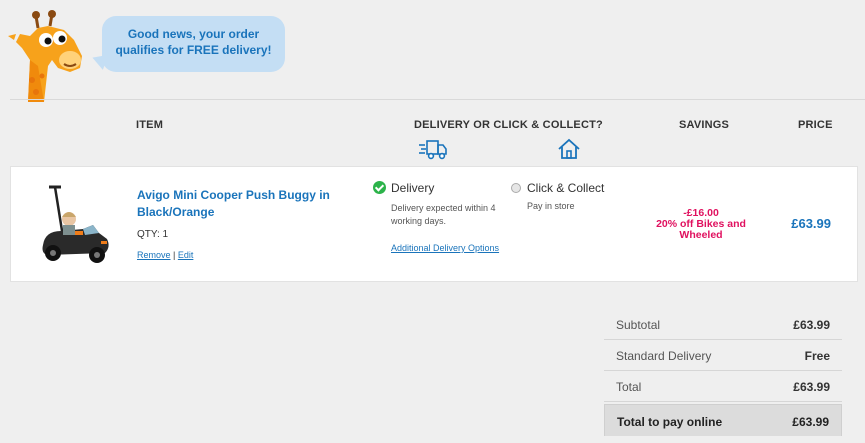 The image size is (865, 443). I want to click on click-collect-radio, so click(516, 188).